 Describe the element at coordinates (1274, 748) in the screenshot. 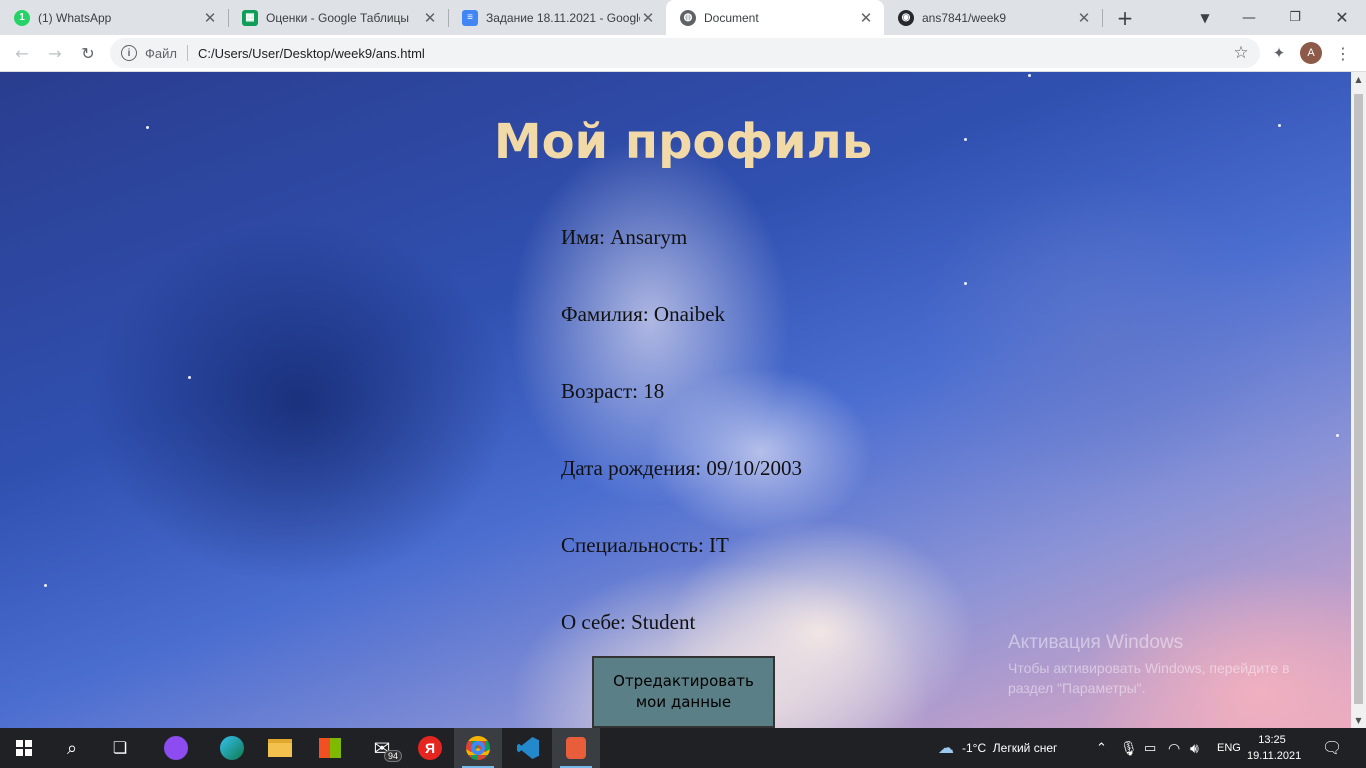

I see `clock: 13:25 19.11.2021` at that location.